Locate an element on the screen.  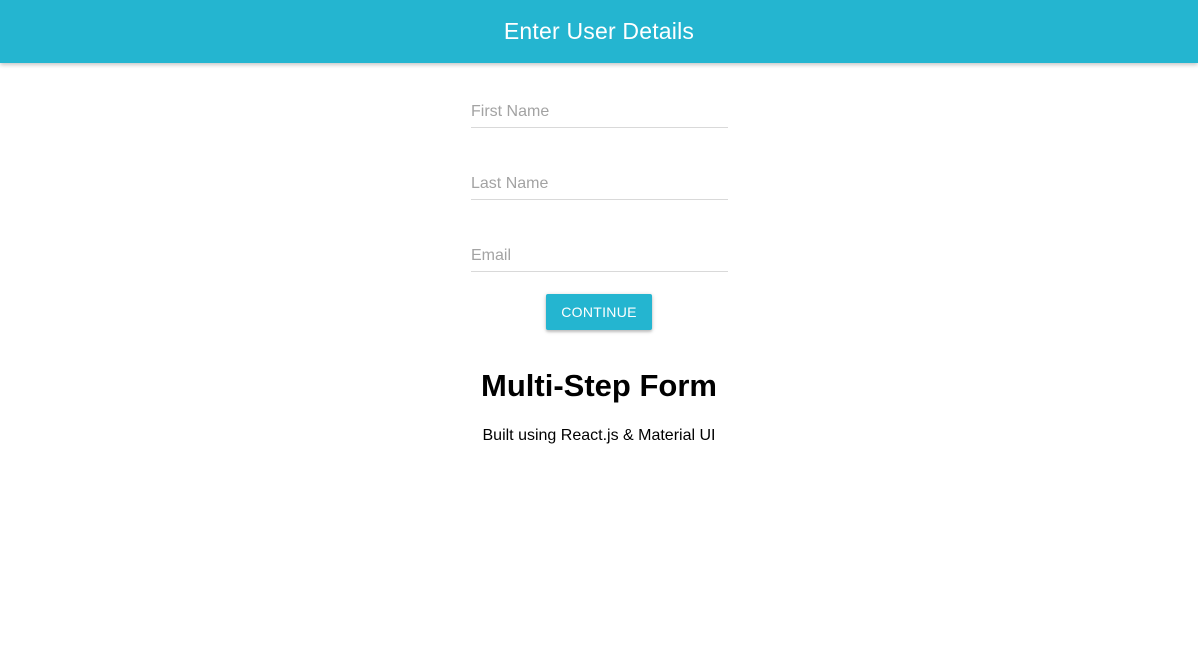
email-input is located at coordinates (599, 256).